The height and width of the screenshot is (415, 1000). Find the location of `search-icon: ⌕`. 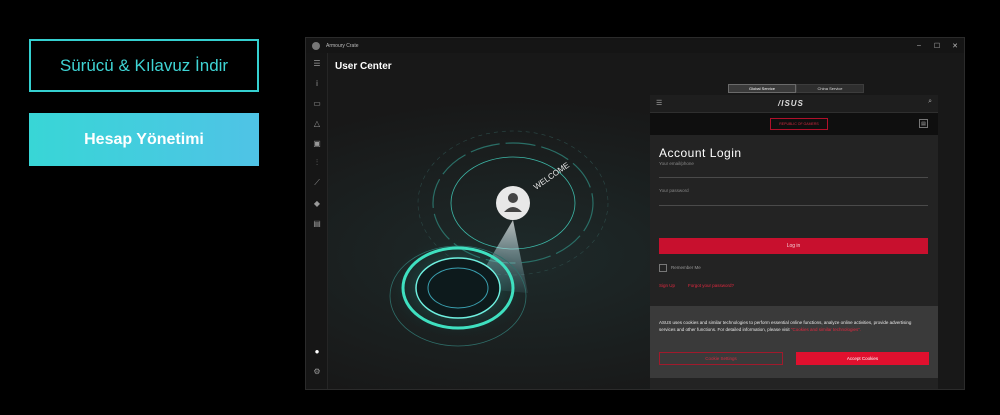

search-icon: ⌕ is located at coordinates (930, 102).